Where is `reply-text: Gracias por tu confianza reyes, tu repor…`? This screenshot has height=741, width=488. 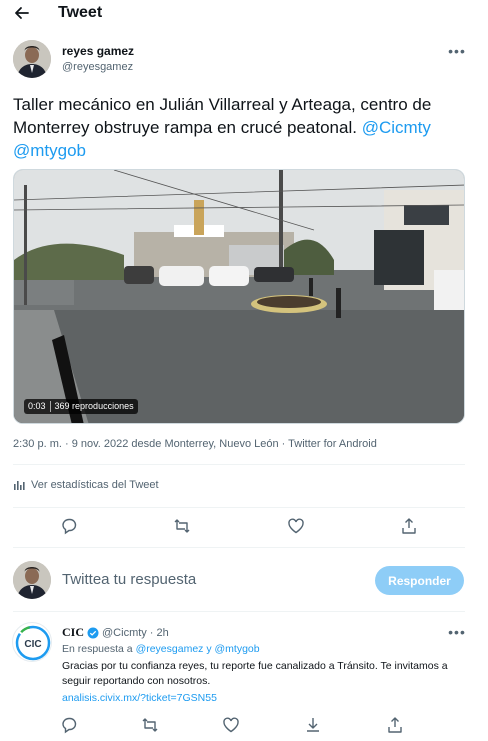 reply-text: Gracias por tu confianza reyes, tu repor… is located at coordinates (255, 673).